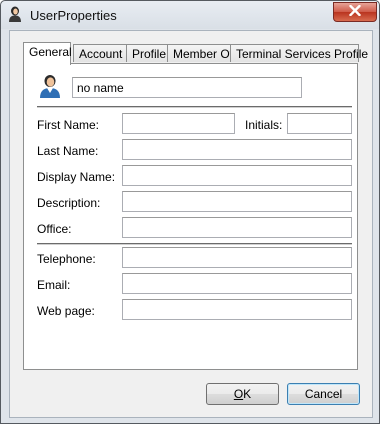 This screenshot has height=424, width=380. I want to click on office-field, so click(237, 227).